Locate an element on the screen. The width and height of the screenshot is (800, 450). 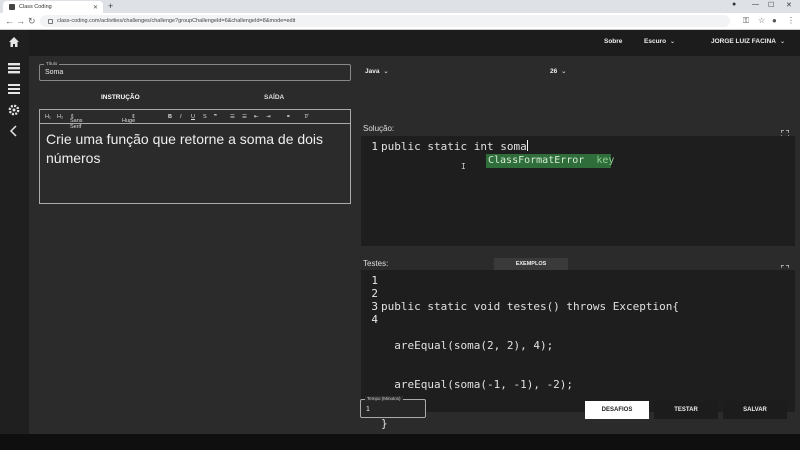
testar-button: TESTAR is located at coordinates (686, 410).